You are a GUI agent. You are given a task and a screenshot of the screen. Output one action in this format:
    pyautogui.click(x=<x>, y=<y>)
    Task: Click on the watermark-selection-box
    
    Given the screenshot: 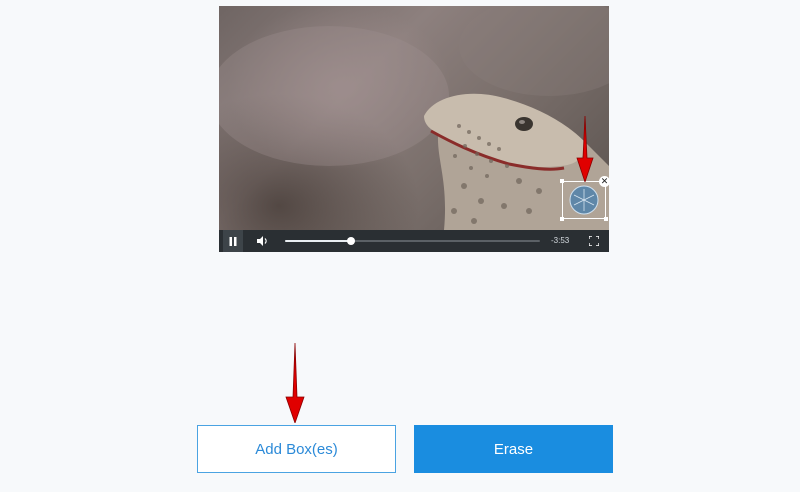 What is the action you would take?
    pyautogui.click(x=584, y=200)
    